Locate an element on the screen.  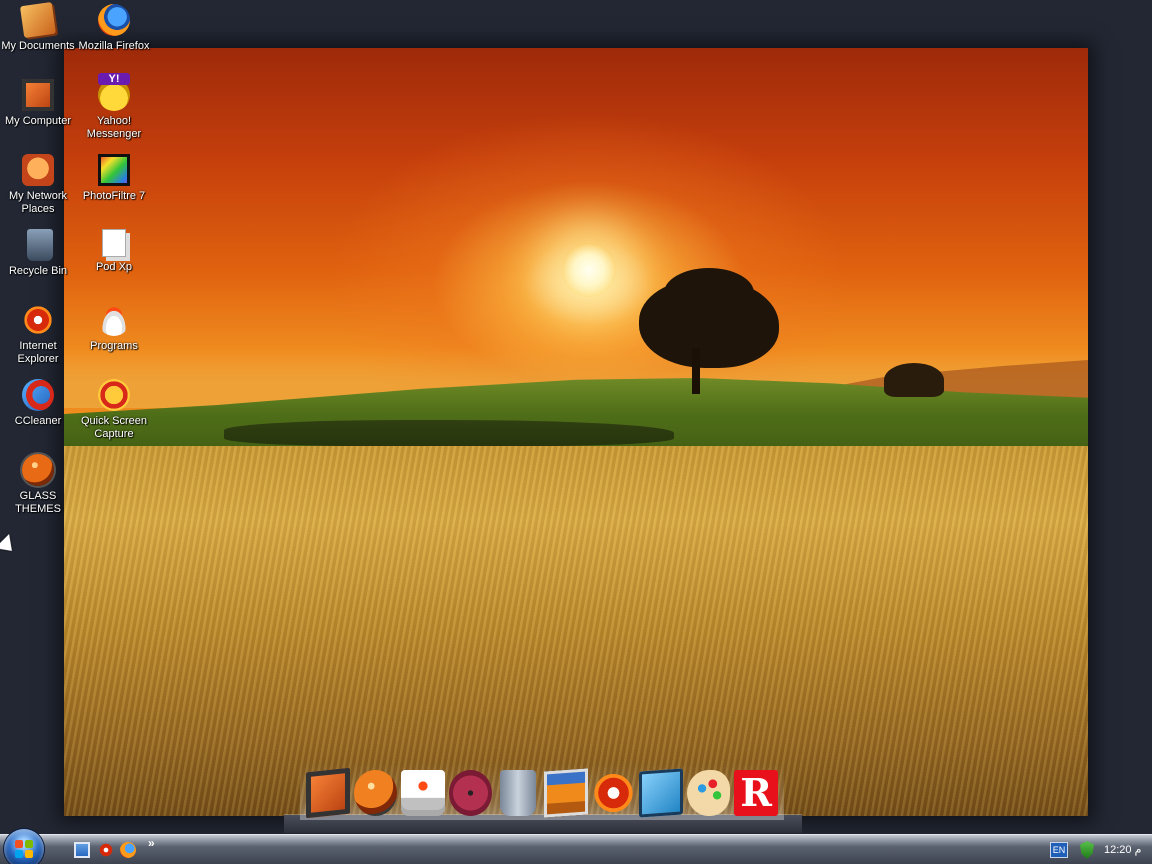
computer-icon is located at coordinates (328, 793).